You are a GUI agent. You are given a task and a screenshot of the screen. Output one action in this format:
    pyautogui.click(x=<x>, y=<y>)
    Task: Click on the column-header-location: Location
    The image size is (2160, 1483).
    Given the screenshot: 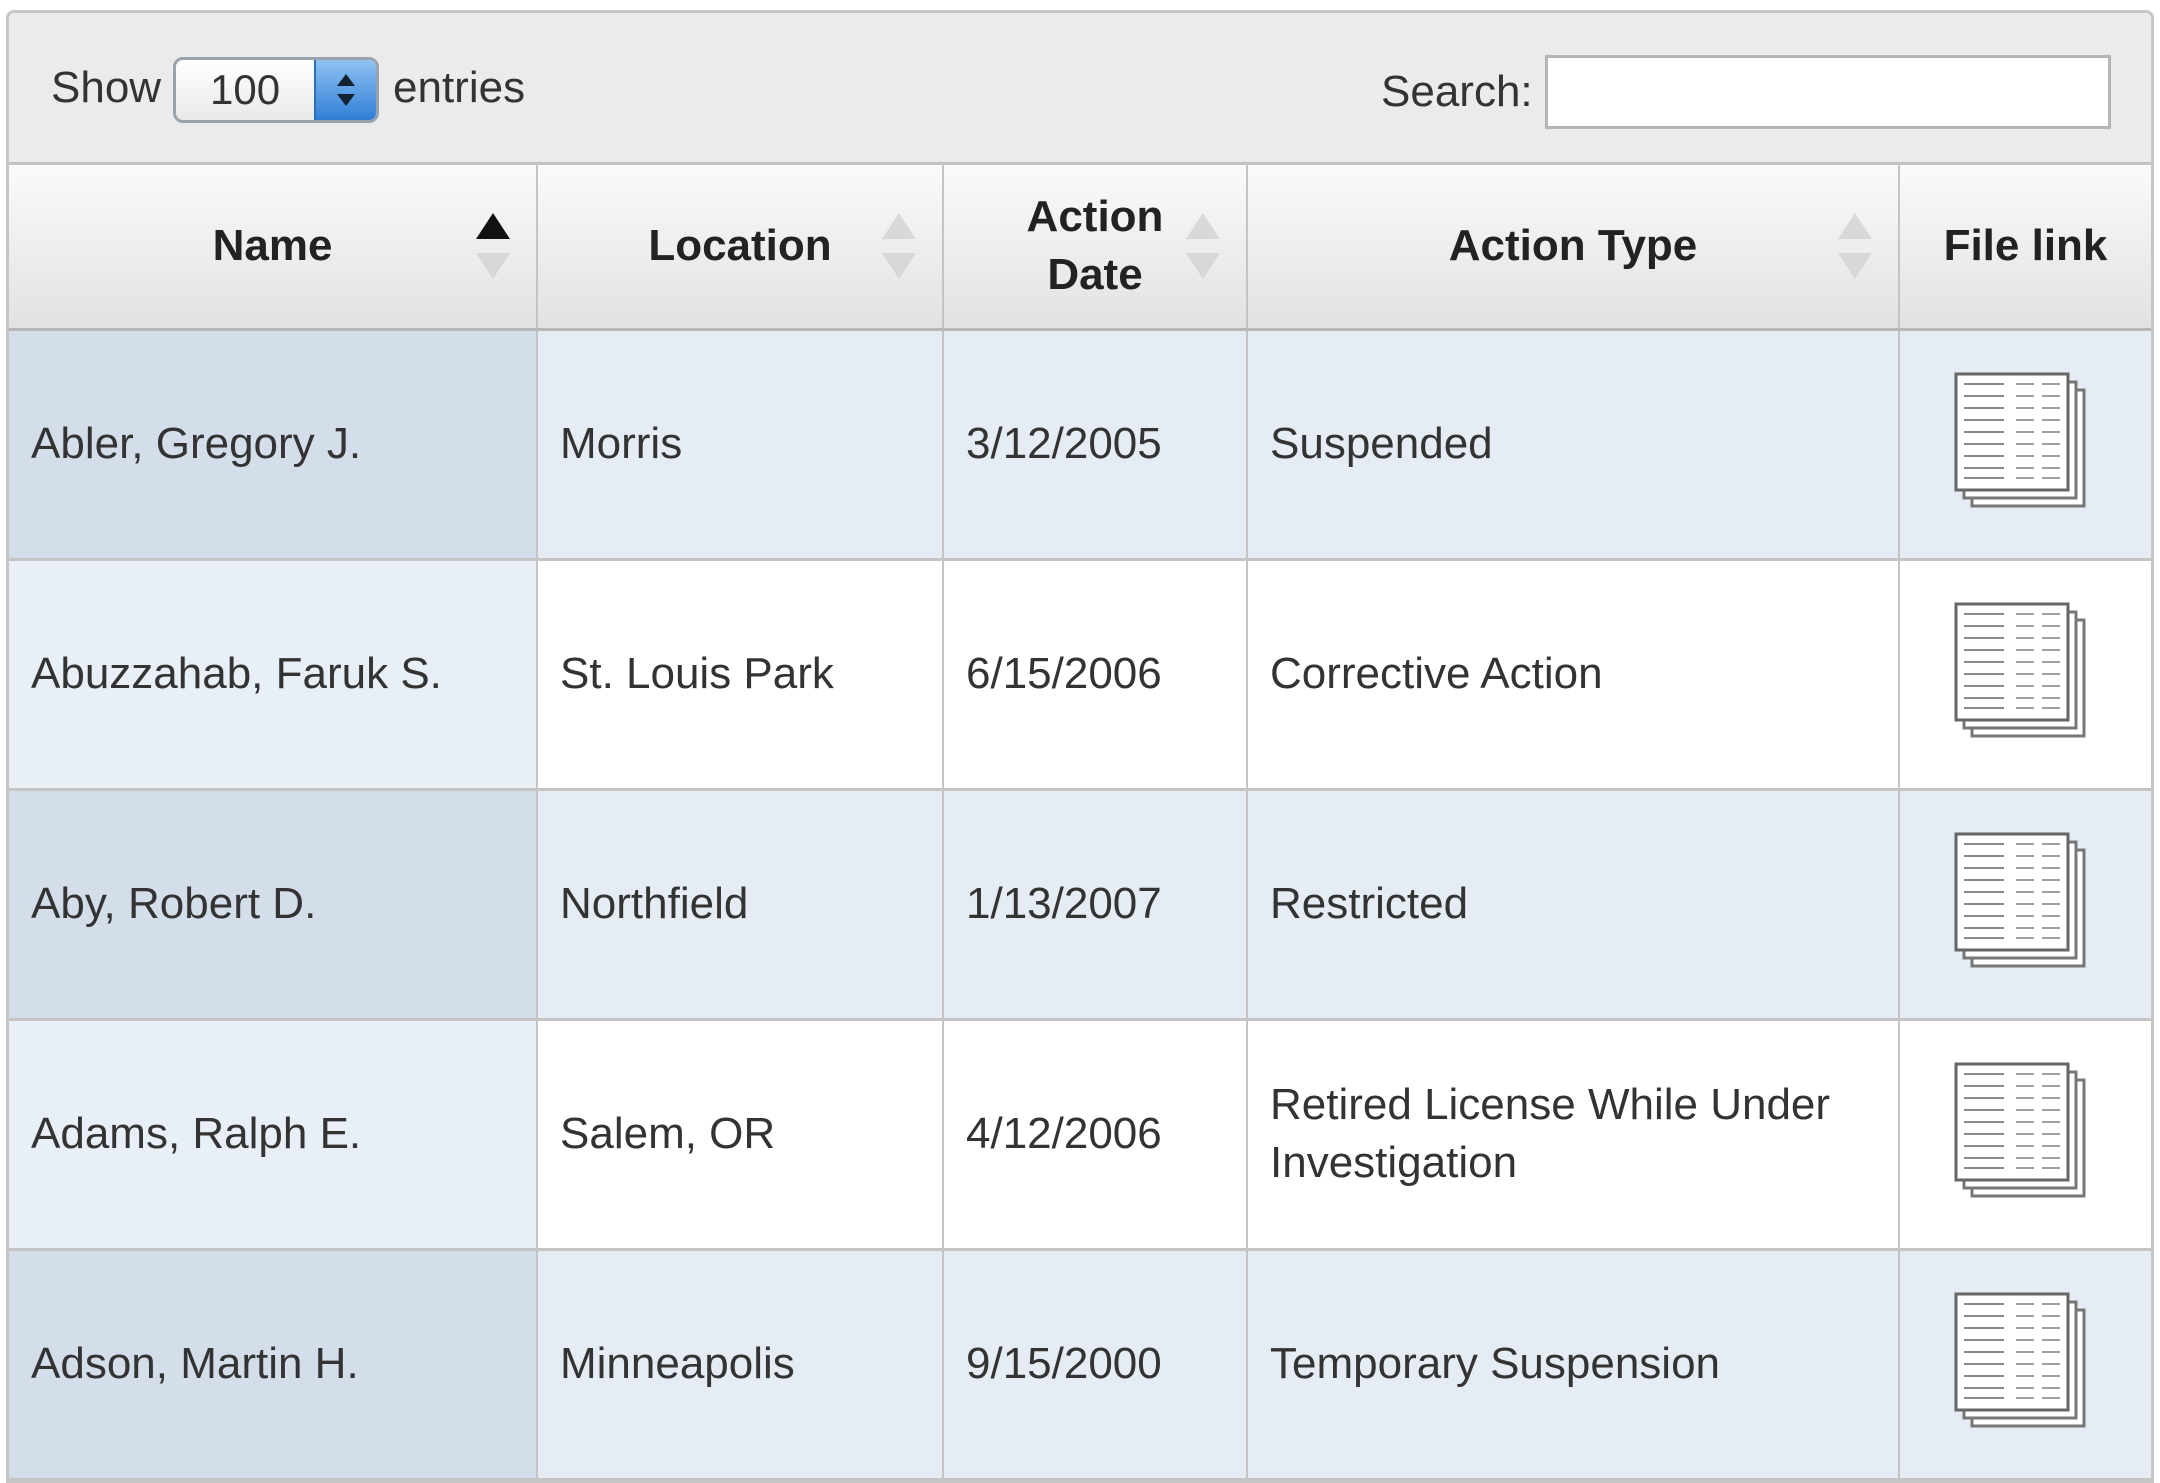 What is the action you would take?
    pyautogui.click(x=740, y=248)
    